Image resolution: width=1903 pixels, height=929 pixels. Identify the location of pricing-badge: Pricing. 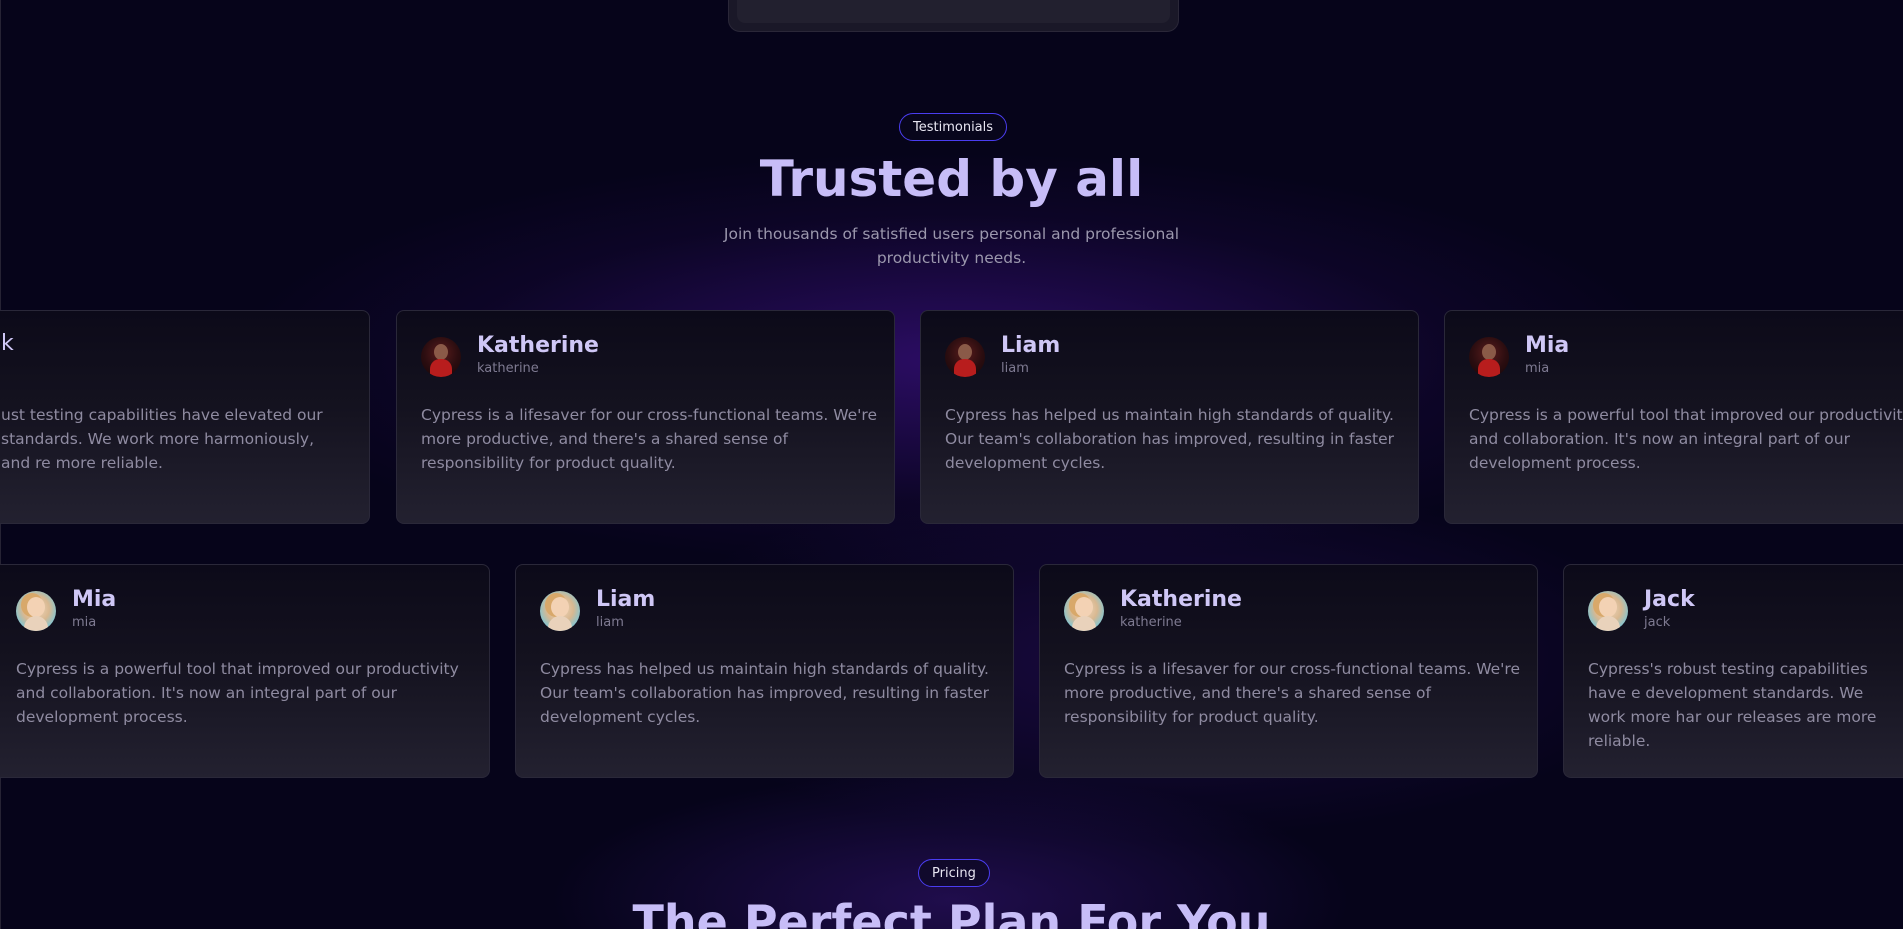
(954, 873).